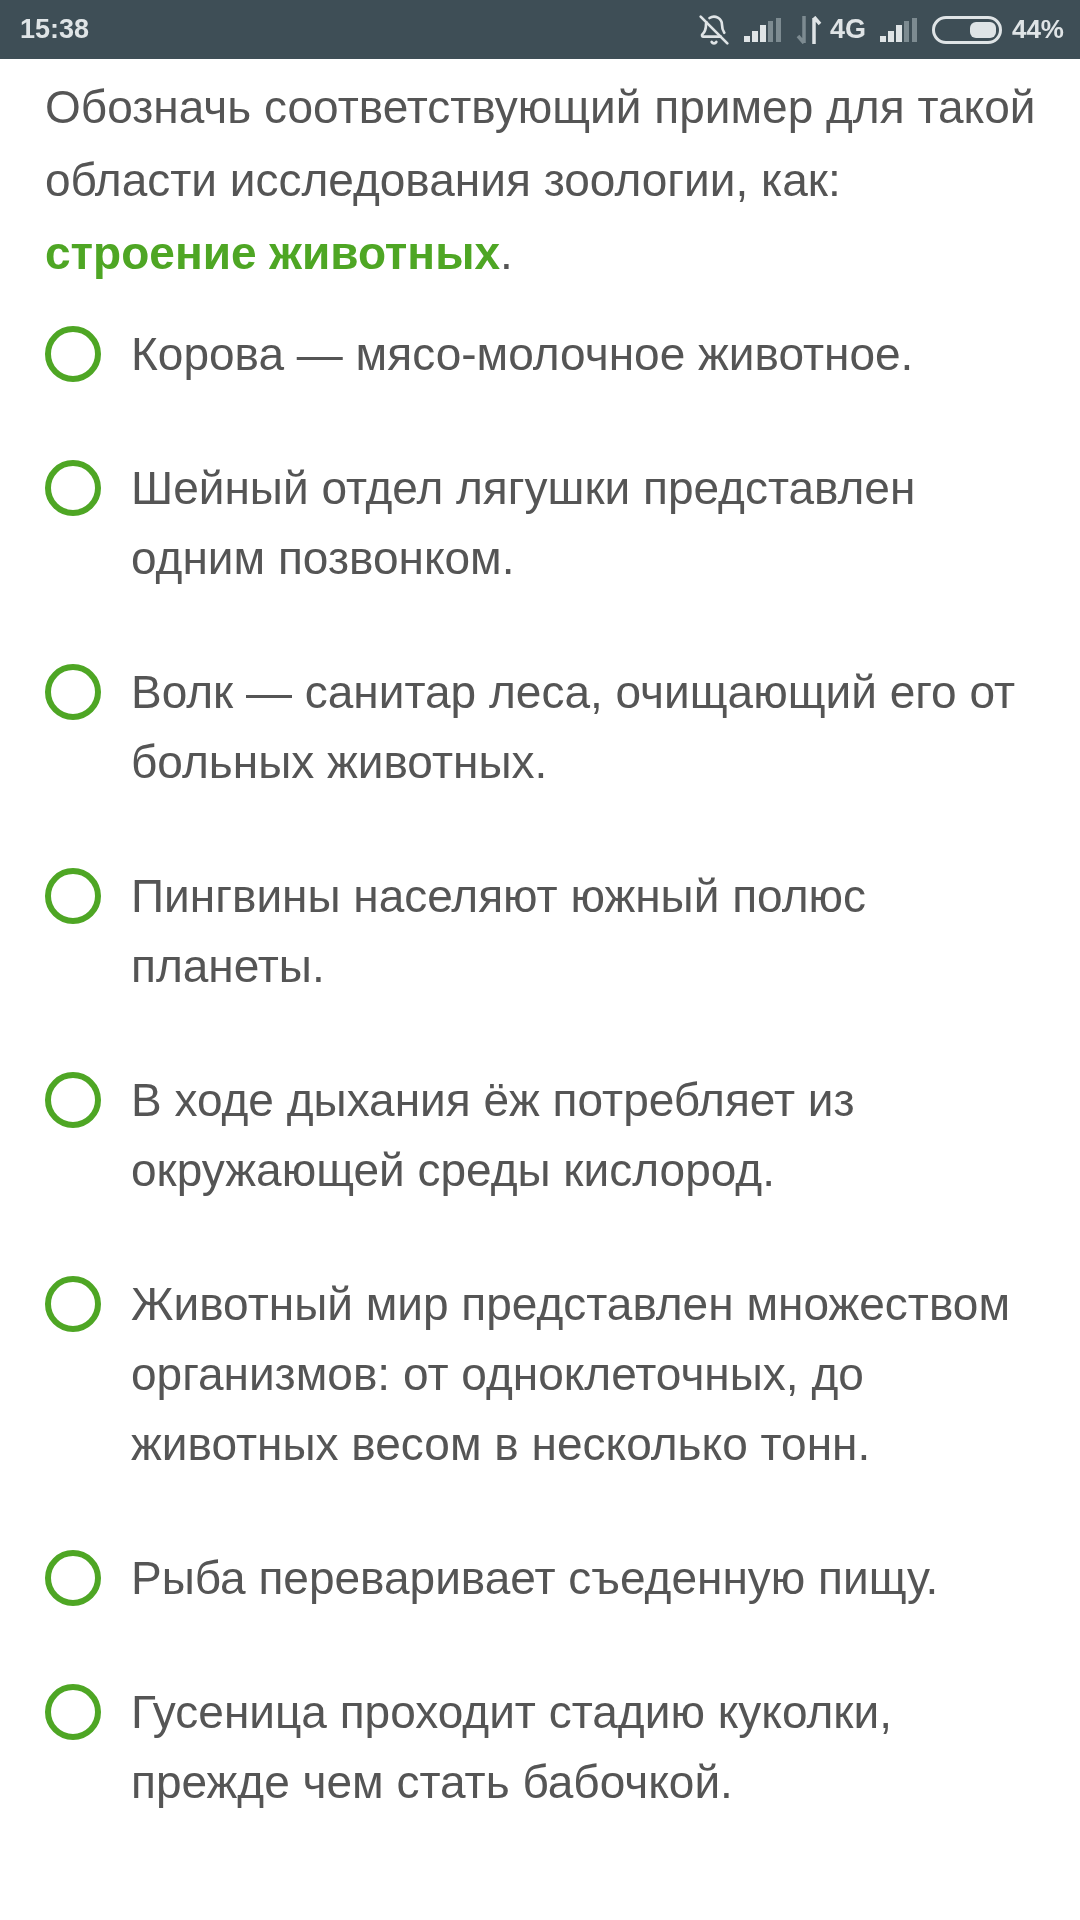 This screenshot has height=1920, width=1080. Describe the element at coordinates (847, 30) in the screenshot. I see `network-type: 4G` at that location.